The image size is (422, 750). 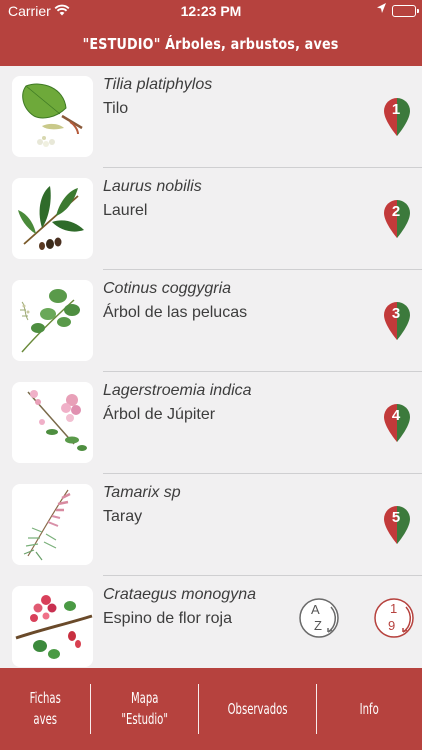 I want to click on laurel-branch-illustration, so click(x=52, y=218).